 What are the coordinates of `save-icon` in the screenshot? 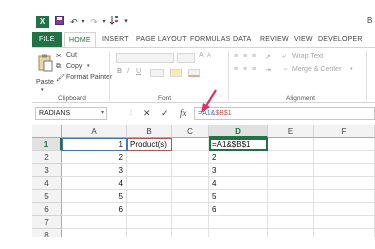 It's located at (59, 22).